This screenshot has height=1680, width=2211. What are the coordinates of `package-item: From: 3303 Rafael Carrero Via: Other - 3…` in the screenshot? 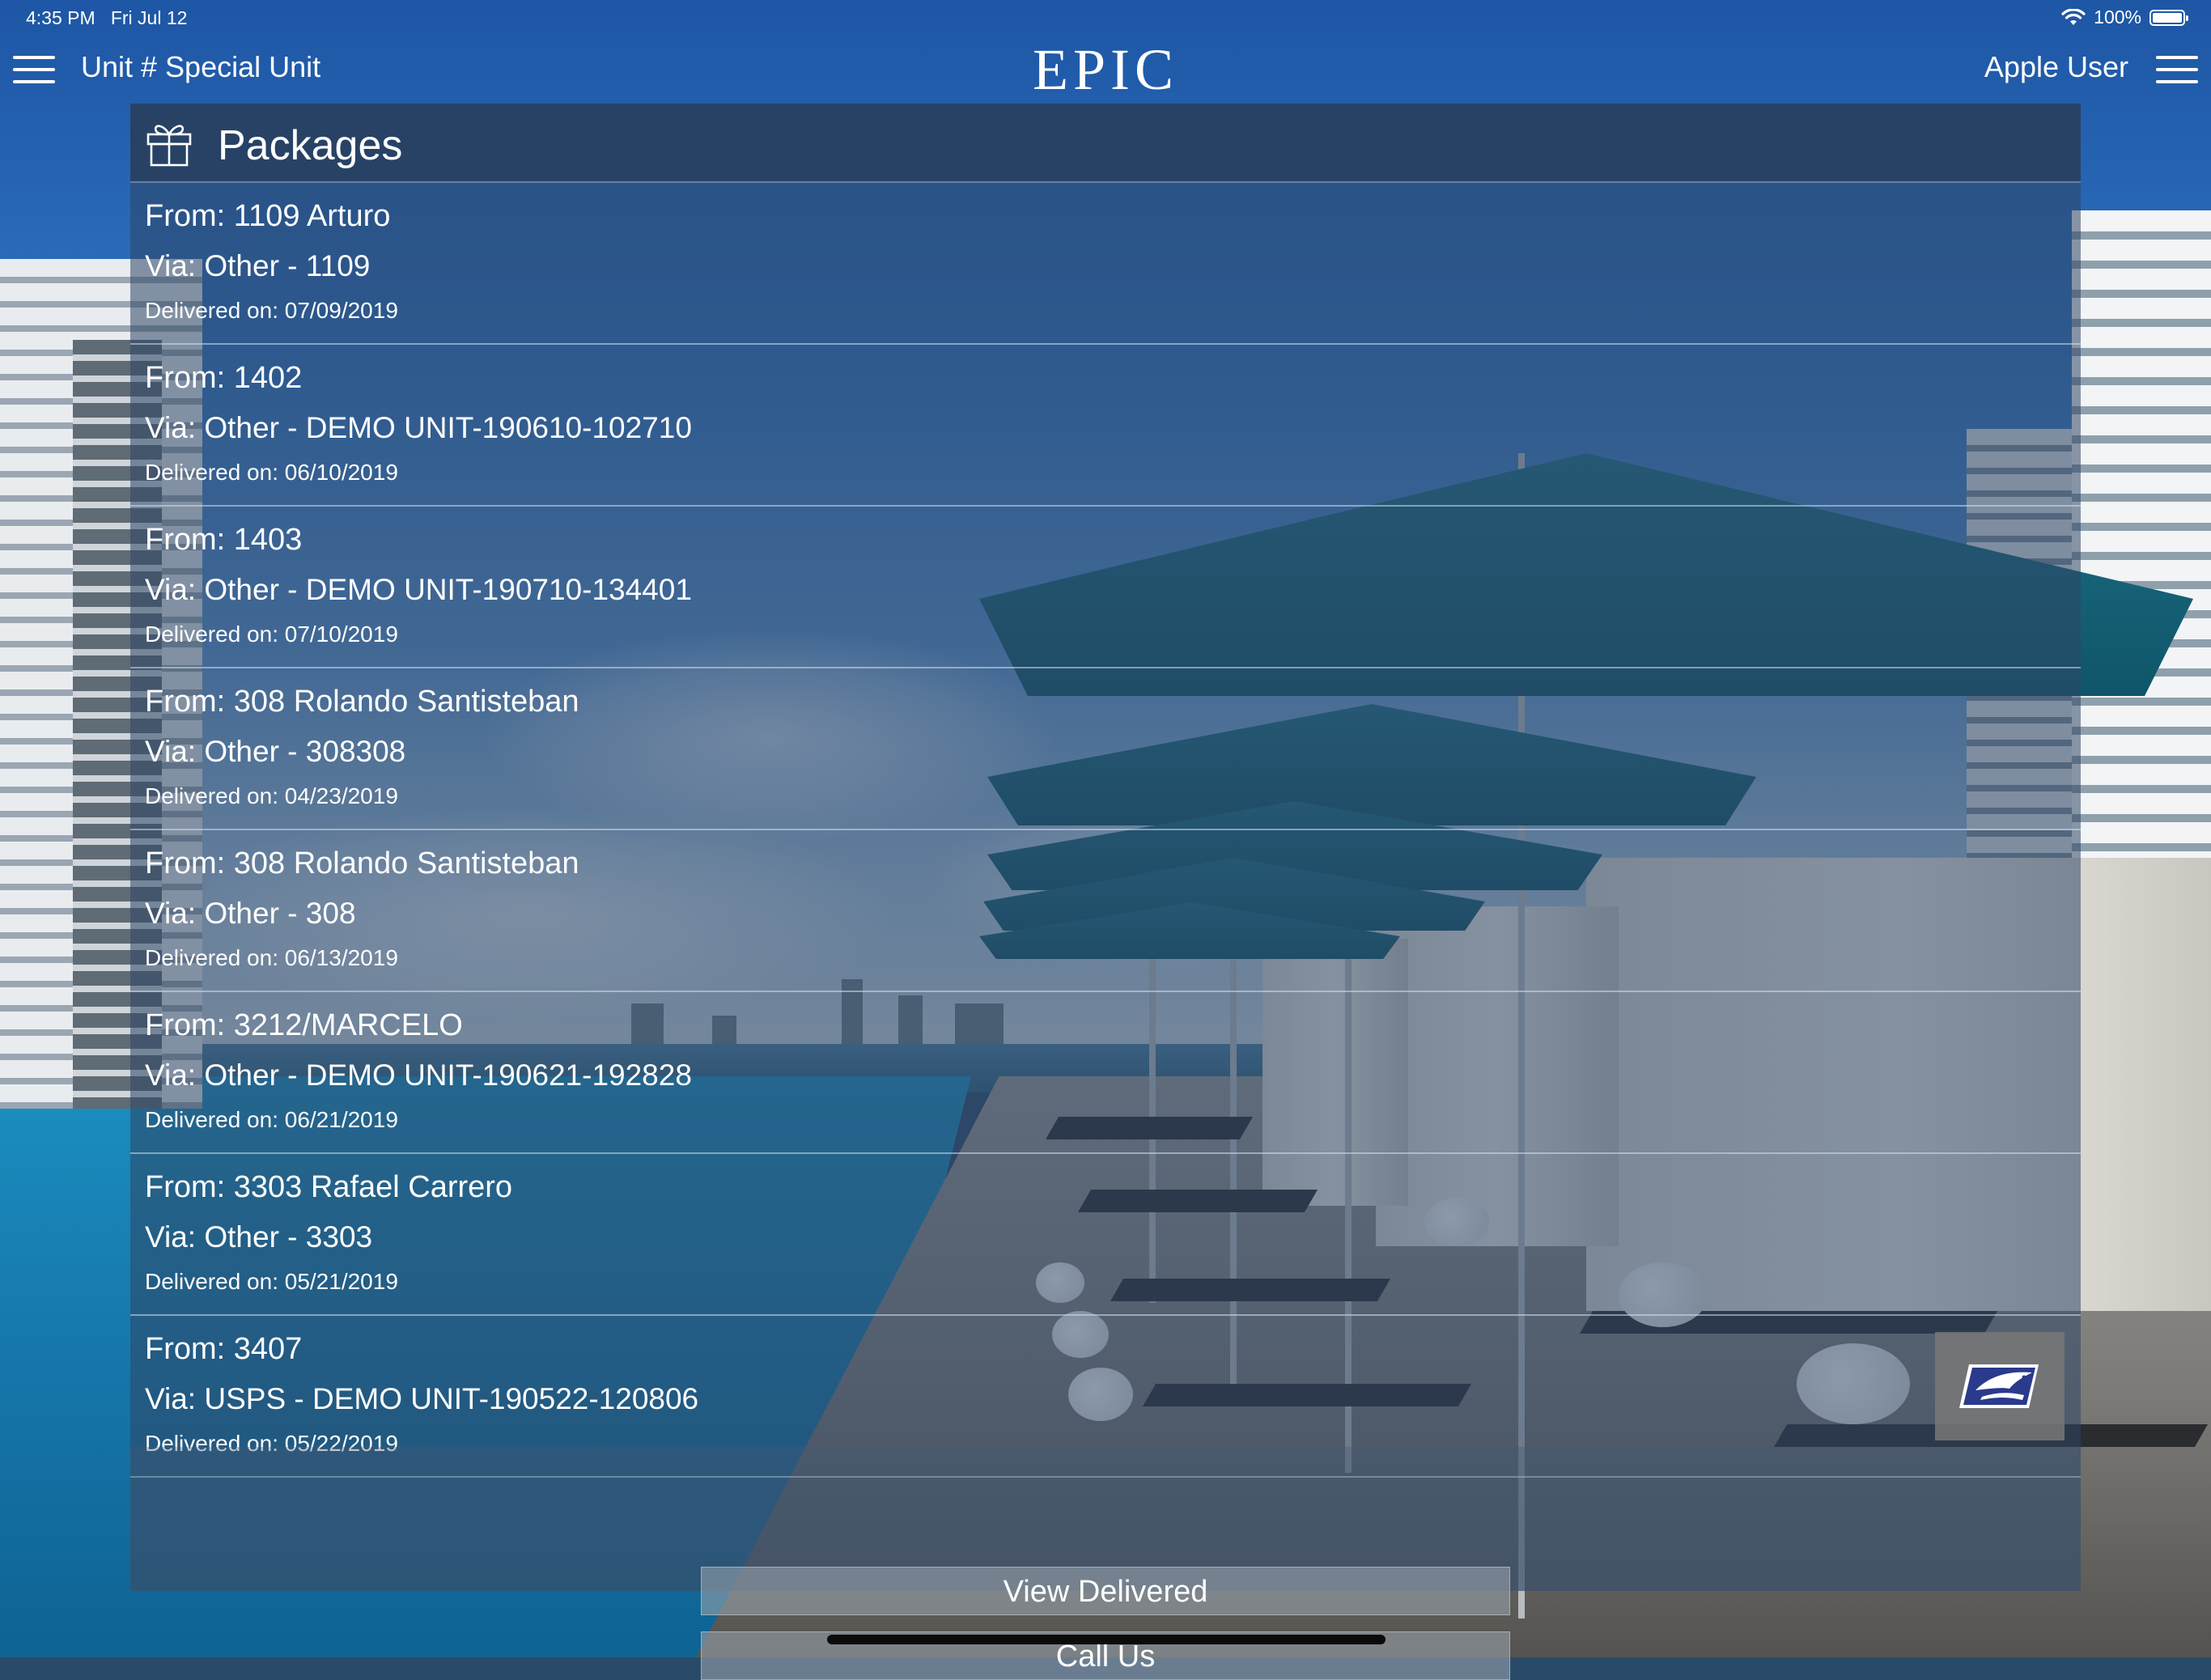 It's located at (1105, 1235).